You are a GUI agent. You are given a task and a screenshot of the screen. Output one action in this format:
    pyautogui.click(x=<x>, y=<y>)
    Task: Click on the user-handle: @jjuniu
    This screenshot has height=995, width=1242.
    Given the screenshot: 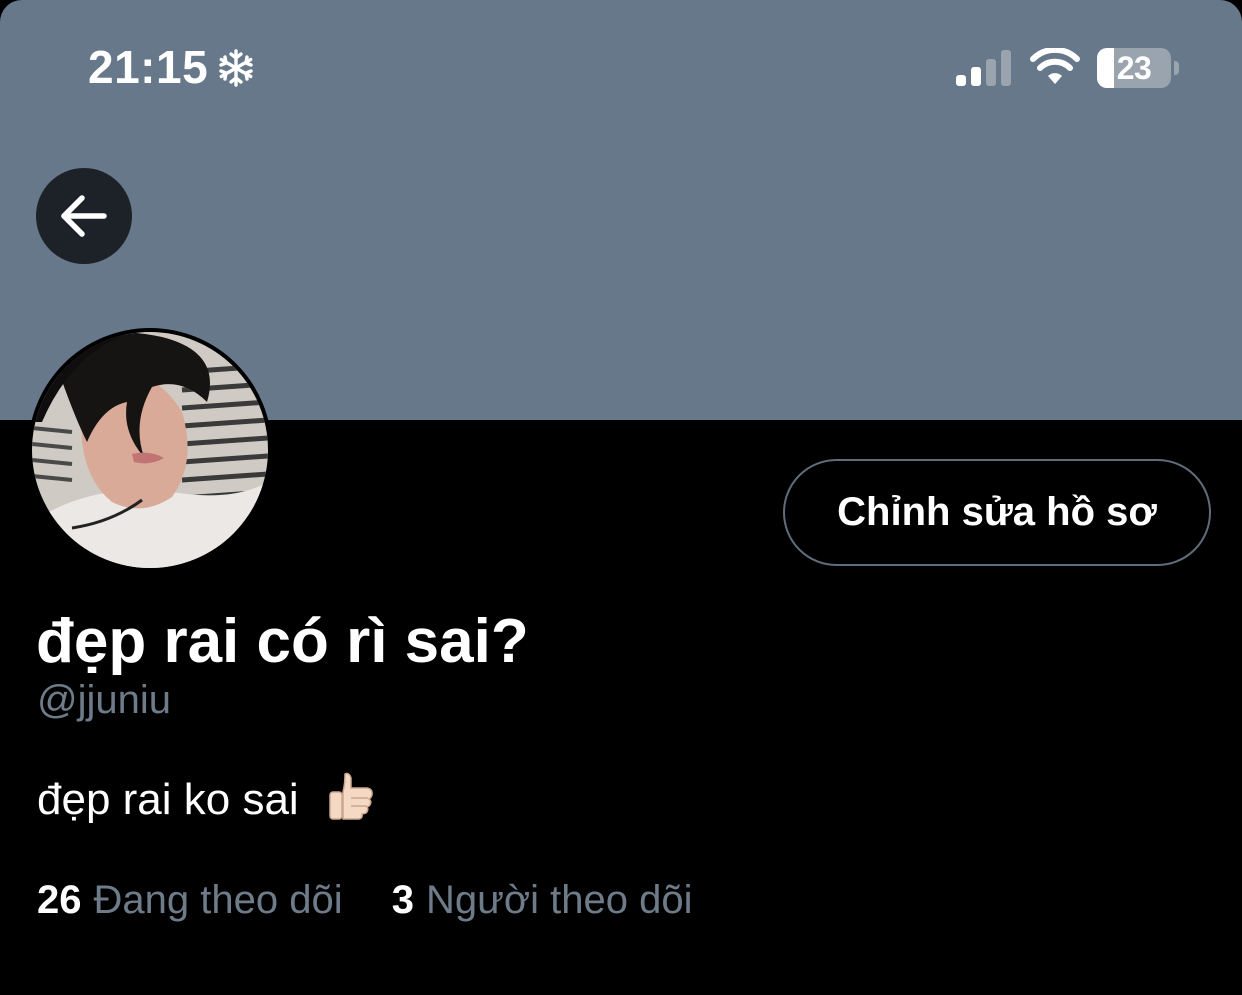 What is the action you would take?
    pyautogui.click(x=104, y=700)
    